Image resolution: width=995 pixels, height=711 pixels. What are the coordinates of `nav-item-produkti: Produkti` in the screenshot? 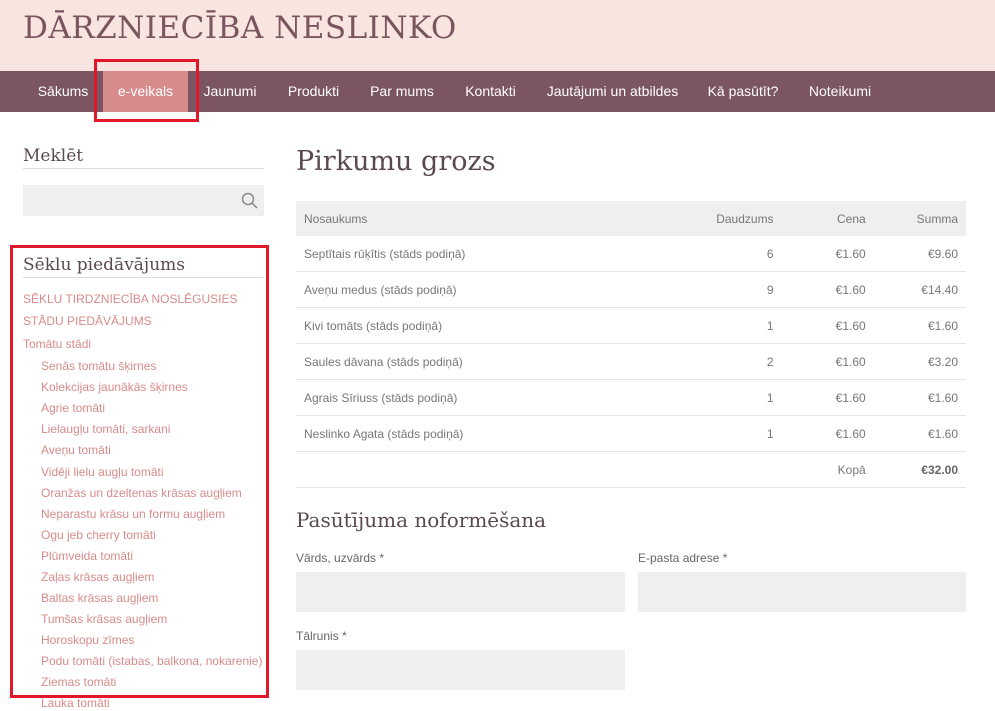 It's located at (313, 91).